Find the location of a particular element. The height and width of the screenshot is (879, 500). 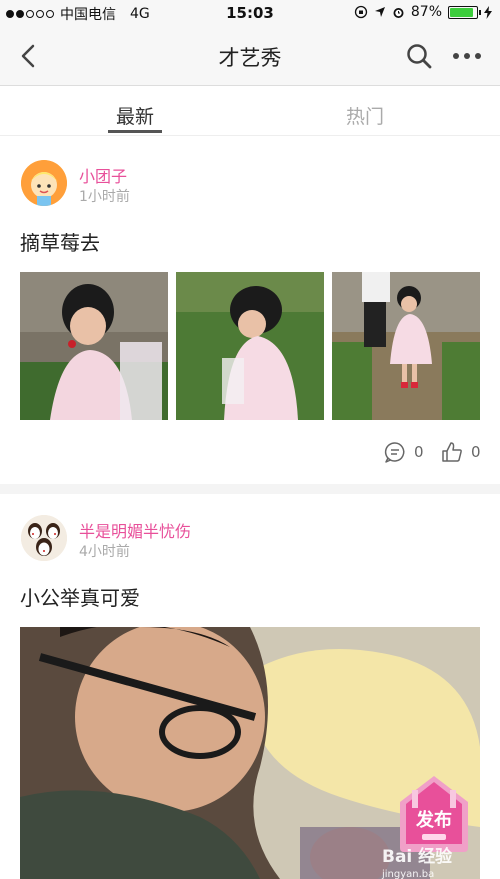

location-arrow-icon is located at coordinates (379, 12).